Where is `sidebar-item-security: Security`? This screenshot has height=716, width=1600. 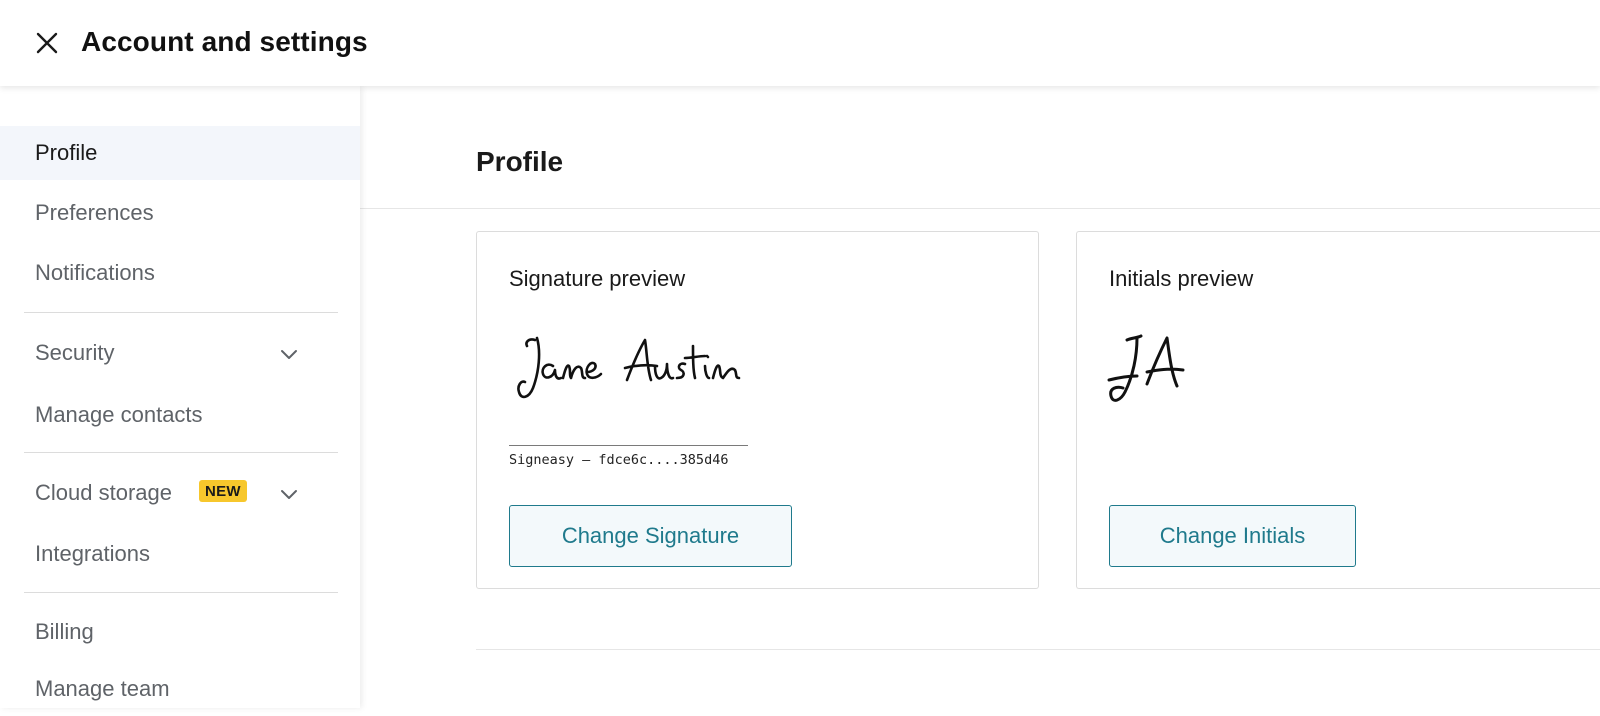 sidebar-item-security: Security is located at coordinates (180, 353).